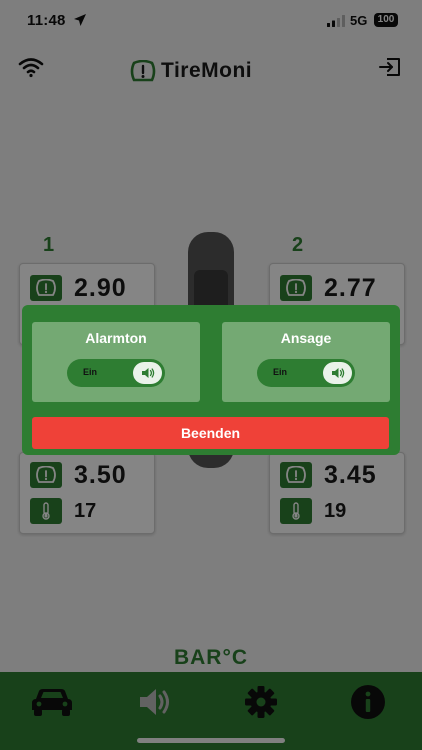  I want to click on alarm-tone-option: Alarmton Ein, so click(116, 362).